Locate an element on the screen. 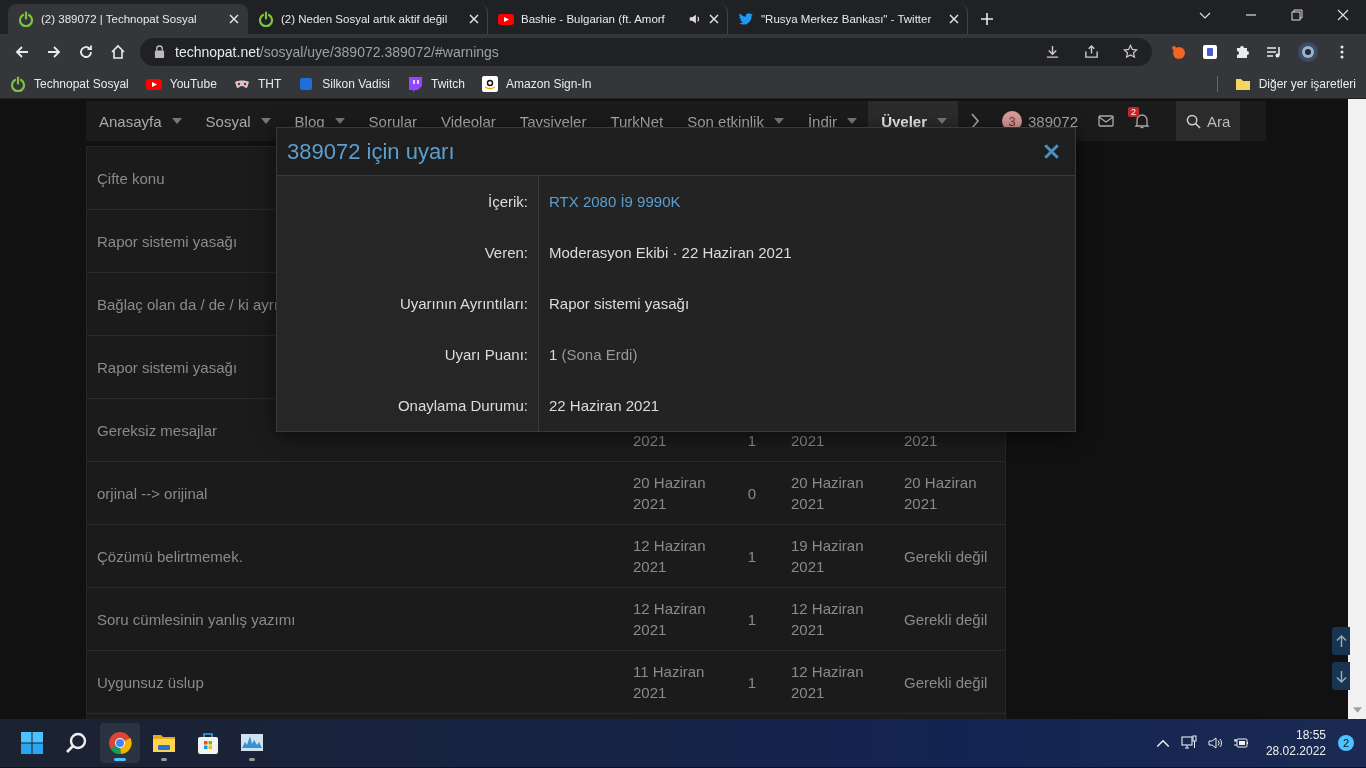 The width and height of the screenshot is (1366, 768). field-value: 22 Haziran 2021 is located at coordinates (604, 405).